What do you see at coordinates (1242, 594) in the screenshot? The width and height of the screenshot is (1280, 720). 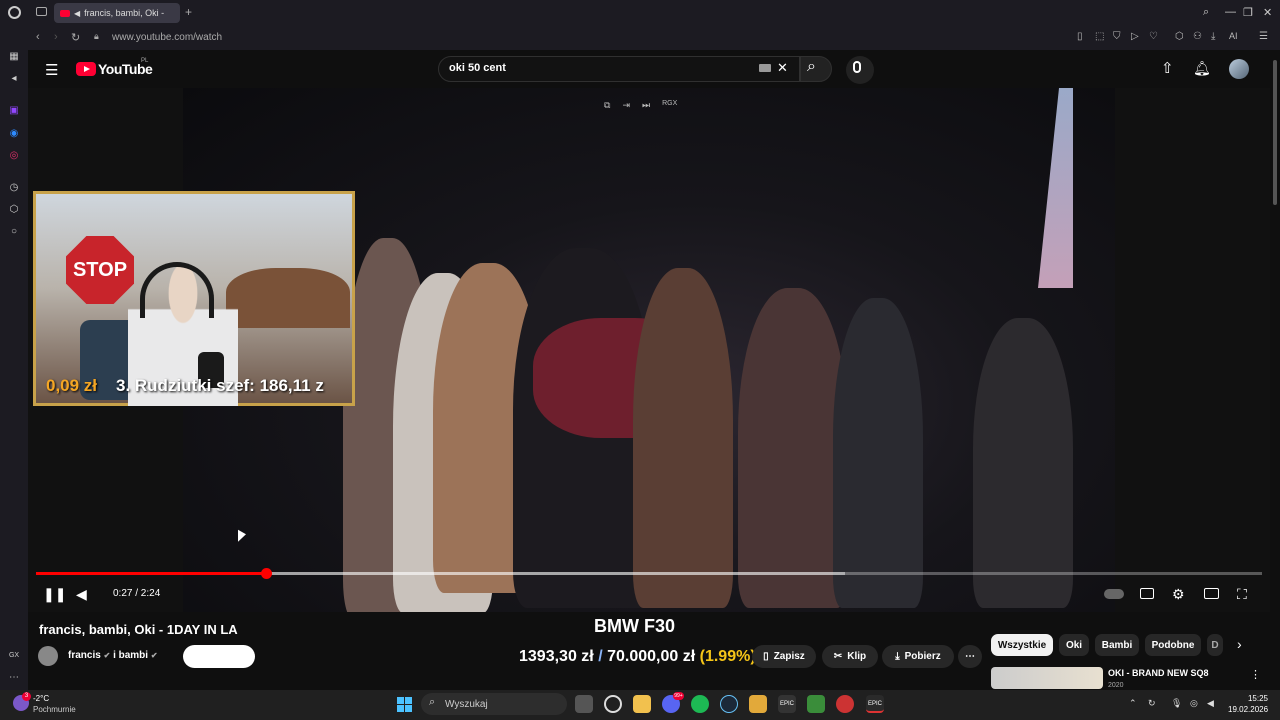 I see `fullscreen-icon: ⛶` at bounding box center [1242, 594].